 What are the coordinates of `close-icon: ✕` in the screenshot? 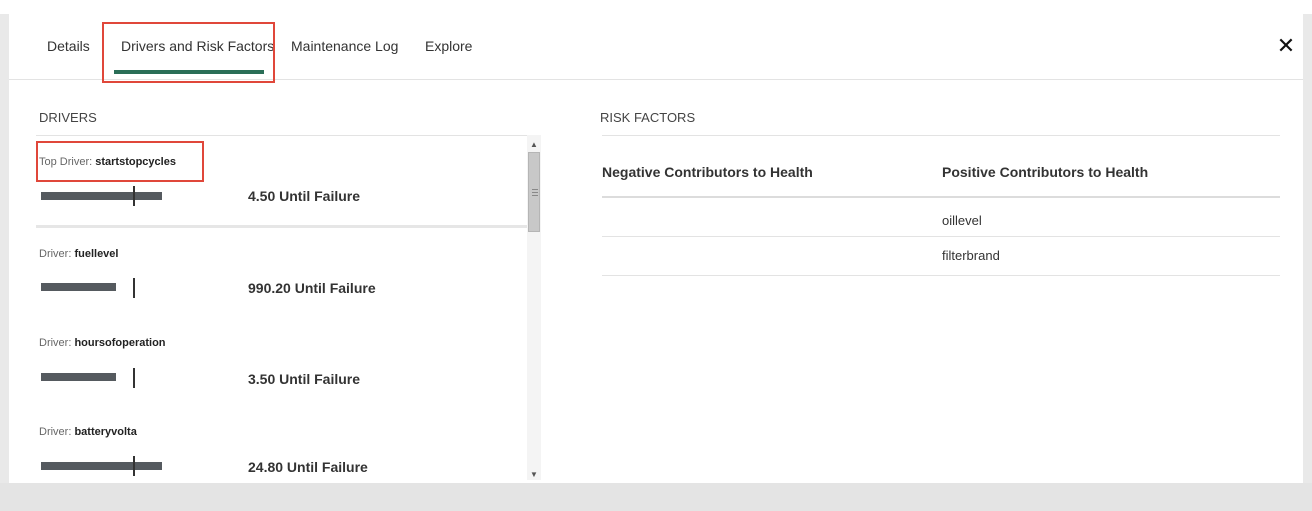 It's located at (1286, 45).